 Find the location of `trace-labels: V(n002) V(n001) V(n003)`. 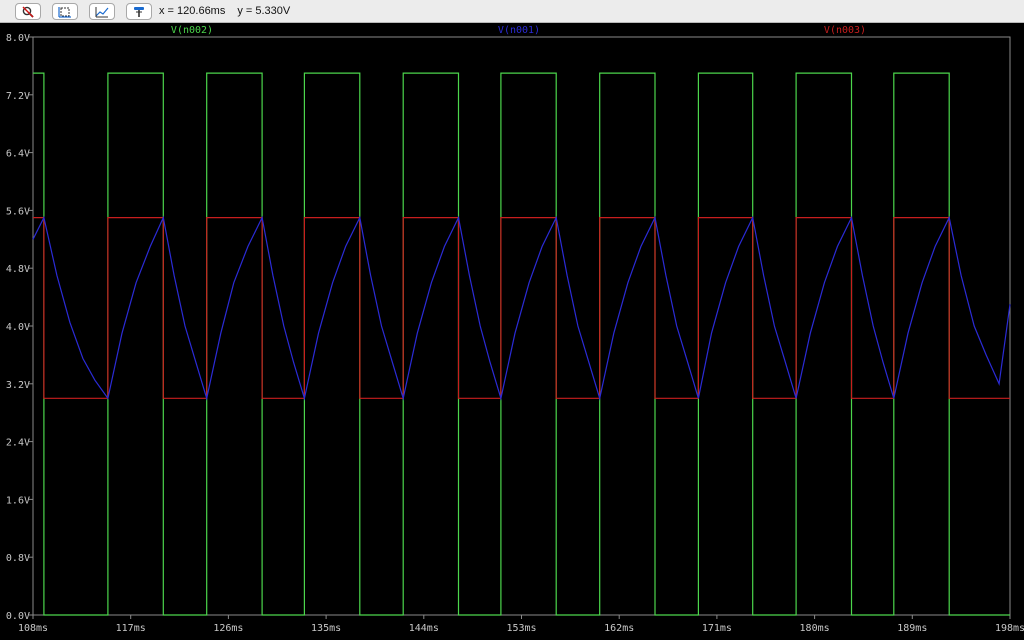

trace-labels: V(n002) V(n001) V(n003) is located at coordinates (518, 30).